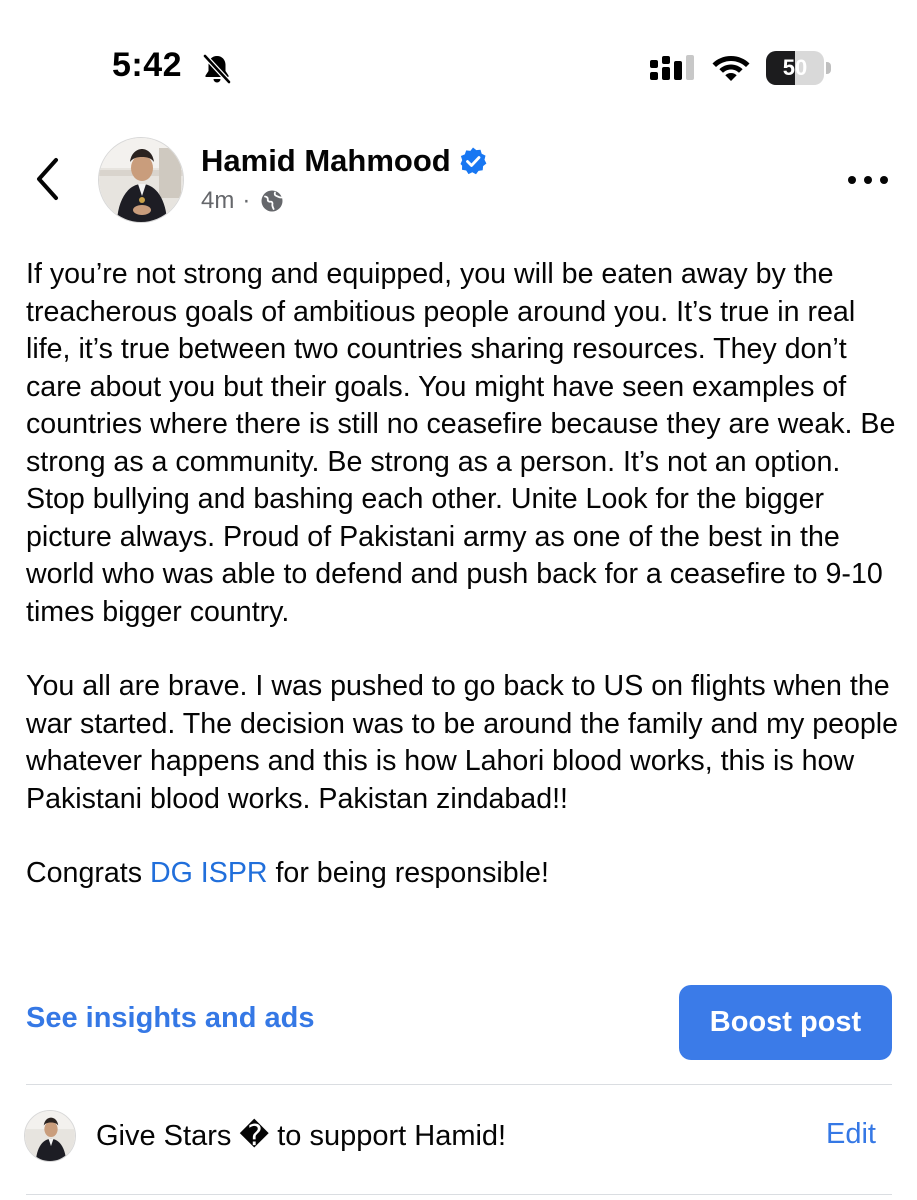  Describe the element at coordinates (672, 67) in the screenshot. I see `signal-icon` at that location.